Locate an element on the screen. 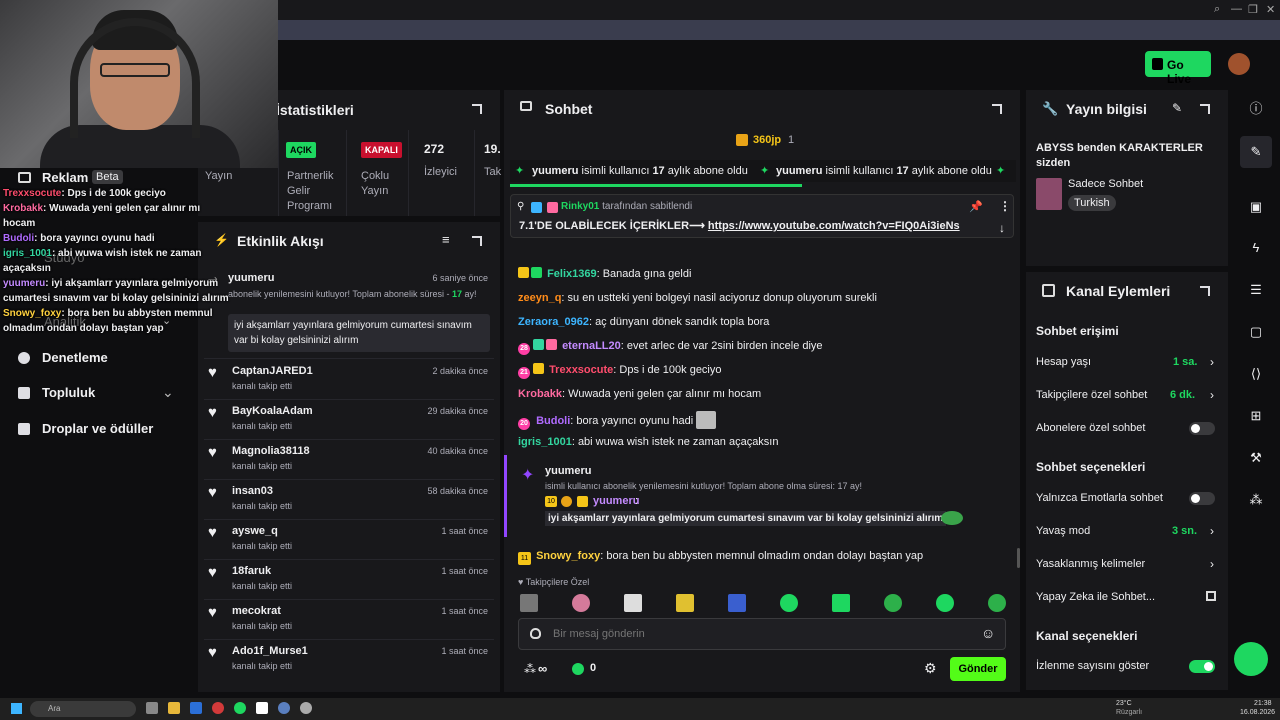 Image resolution: width=1280 pixels, height=720 pixels. activity-user: insan03 is located at coordinates (252, 491).